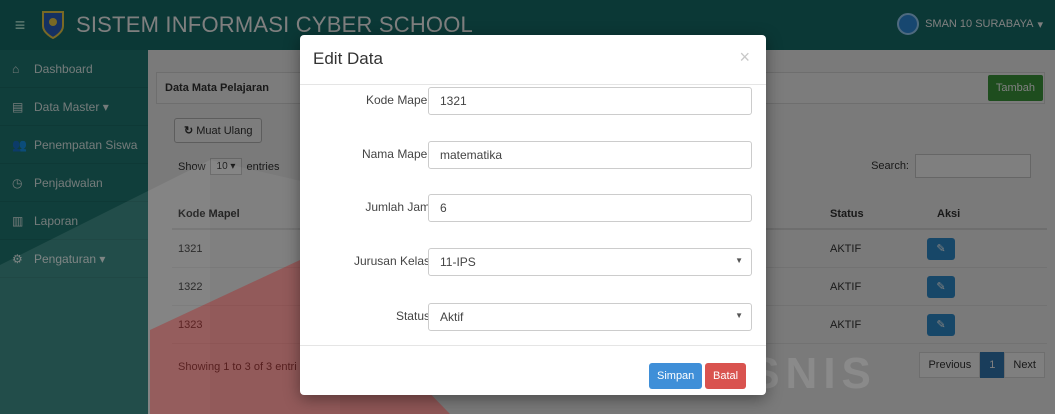 The image size is (1055, 414). I want to click on jurusan-kelas-value: 11-IPS, so click(458, 262).